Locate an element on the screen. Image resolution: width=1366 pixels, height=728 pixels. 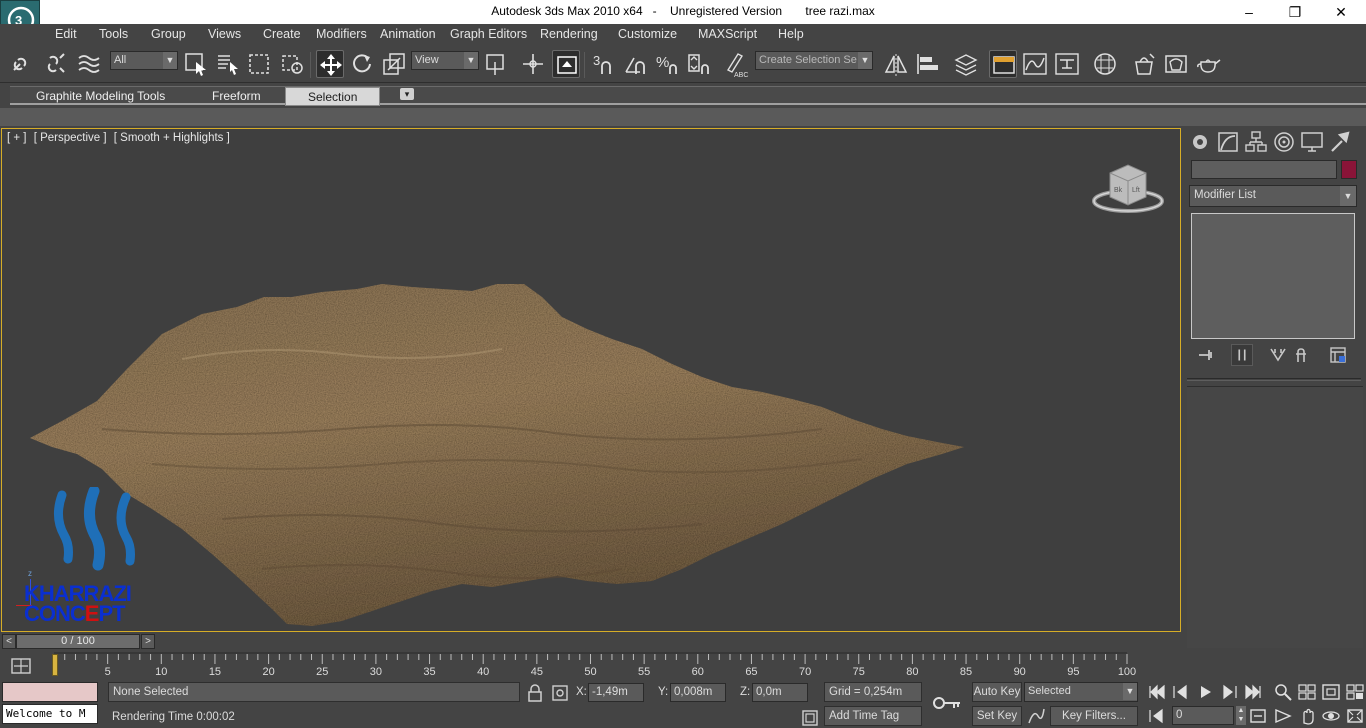
menu-customize: Customize is located at coordinates (647, 34).